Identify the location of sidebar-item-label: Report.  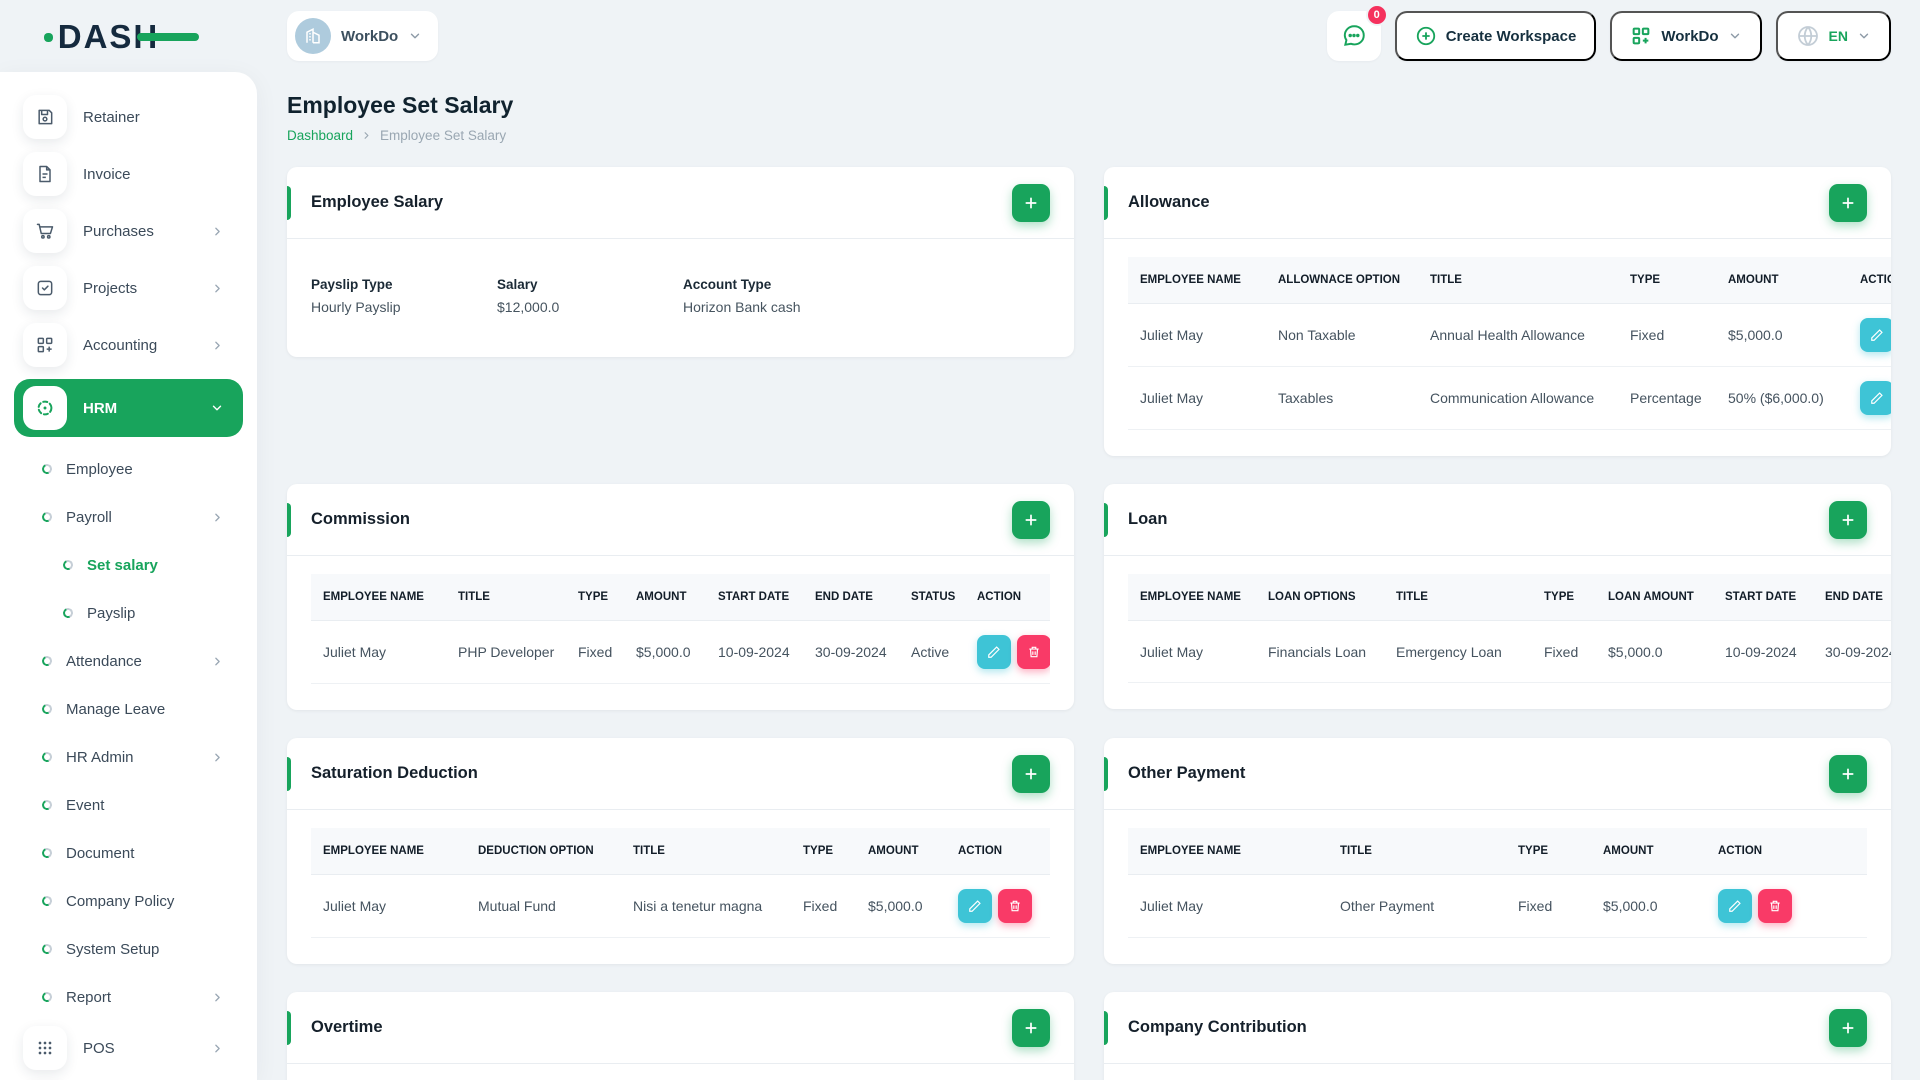
(89, 997).